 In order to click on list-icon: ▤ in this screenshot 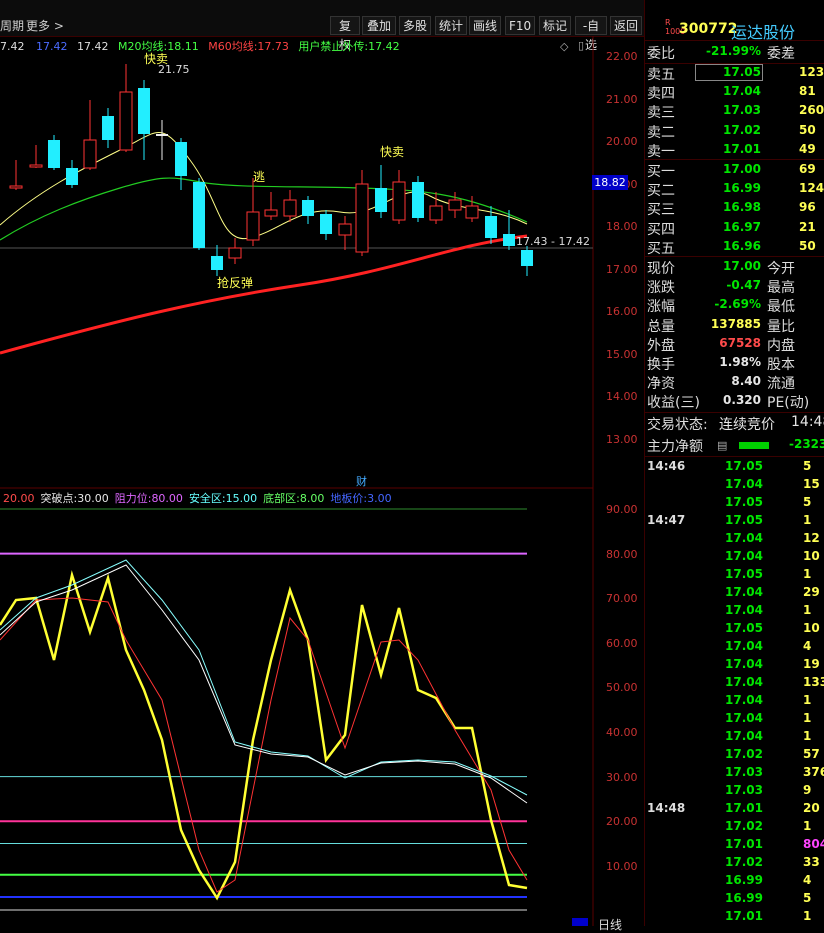, I will do `click(722, 445)`.